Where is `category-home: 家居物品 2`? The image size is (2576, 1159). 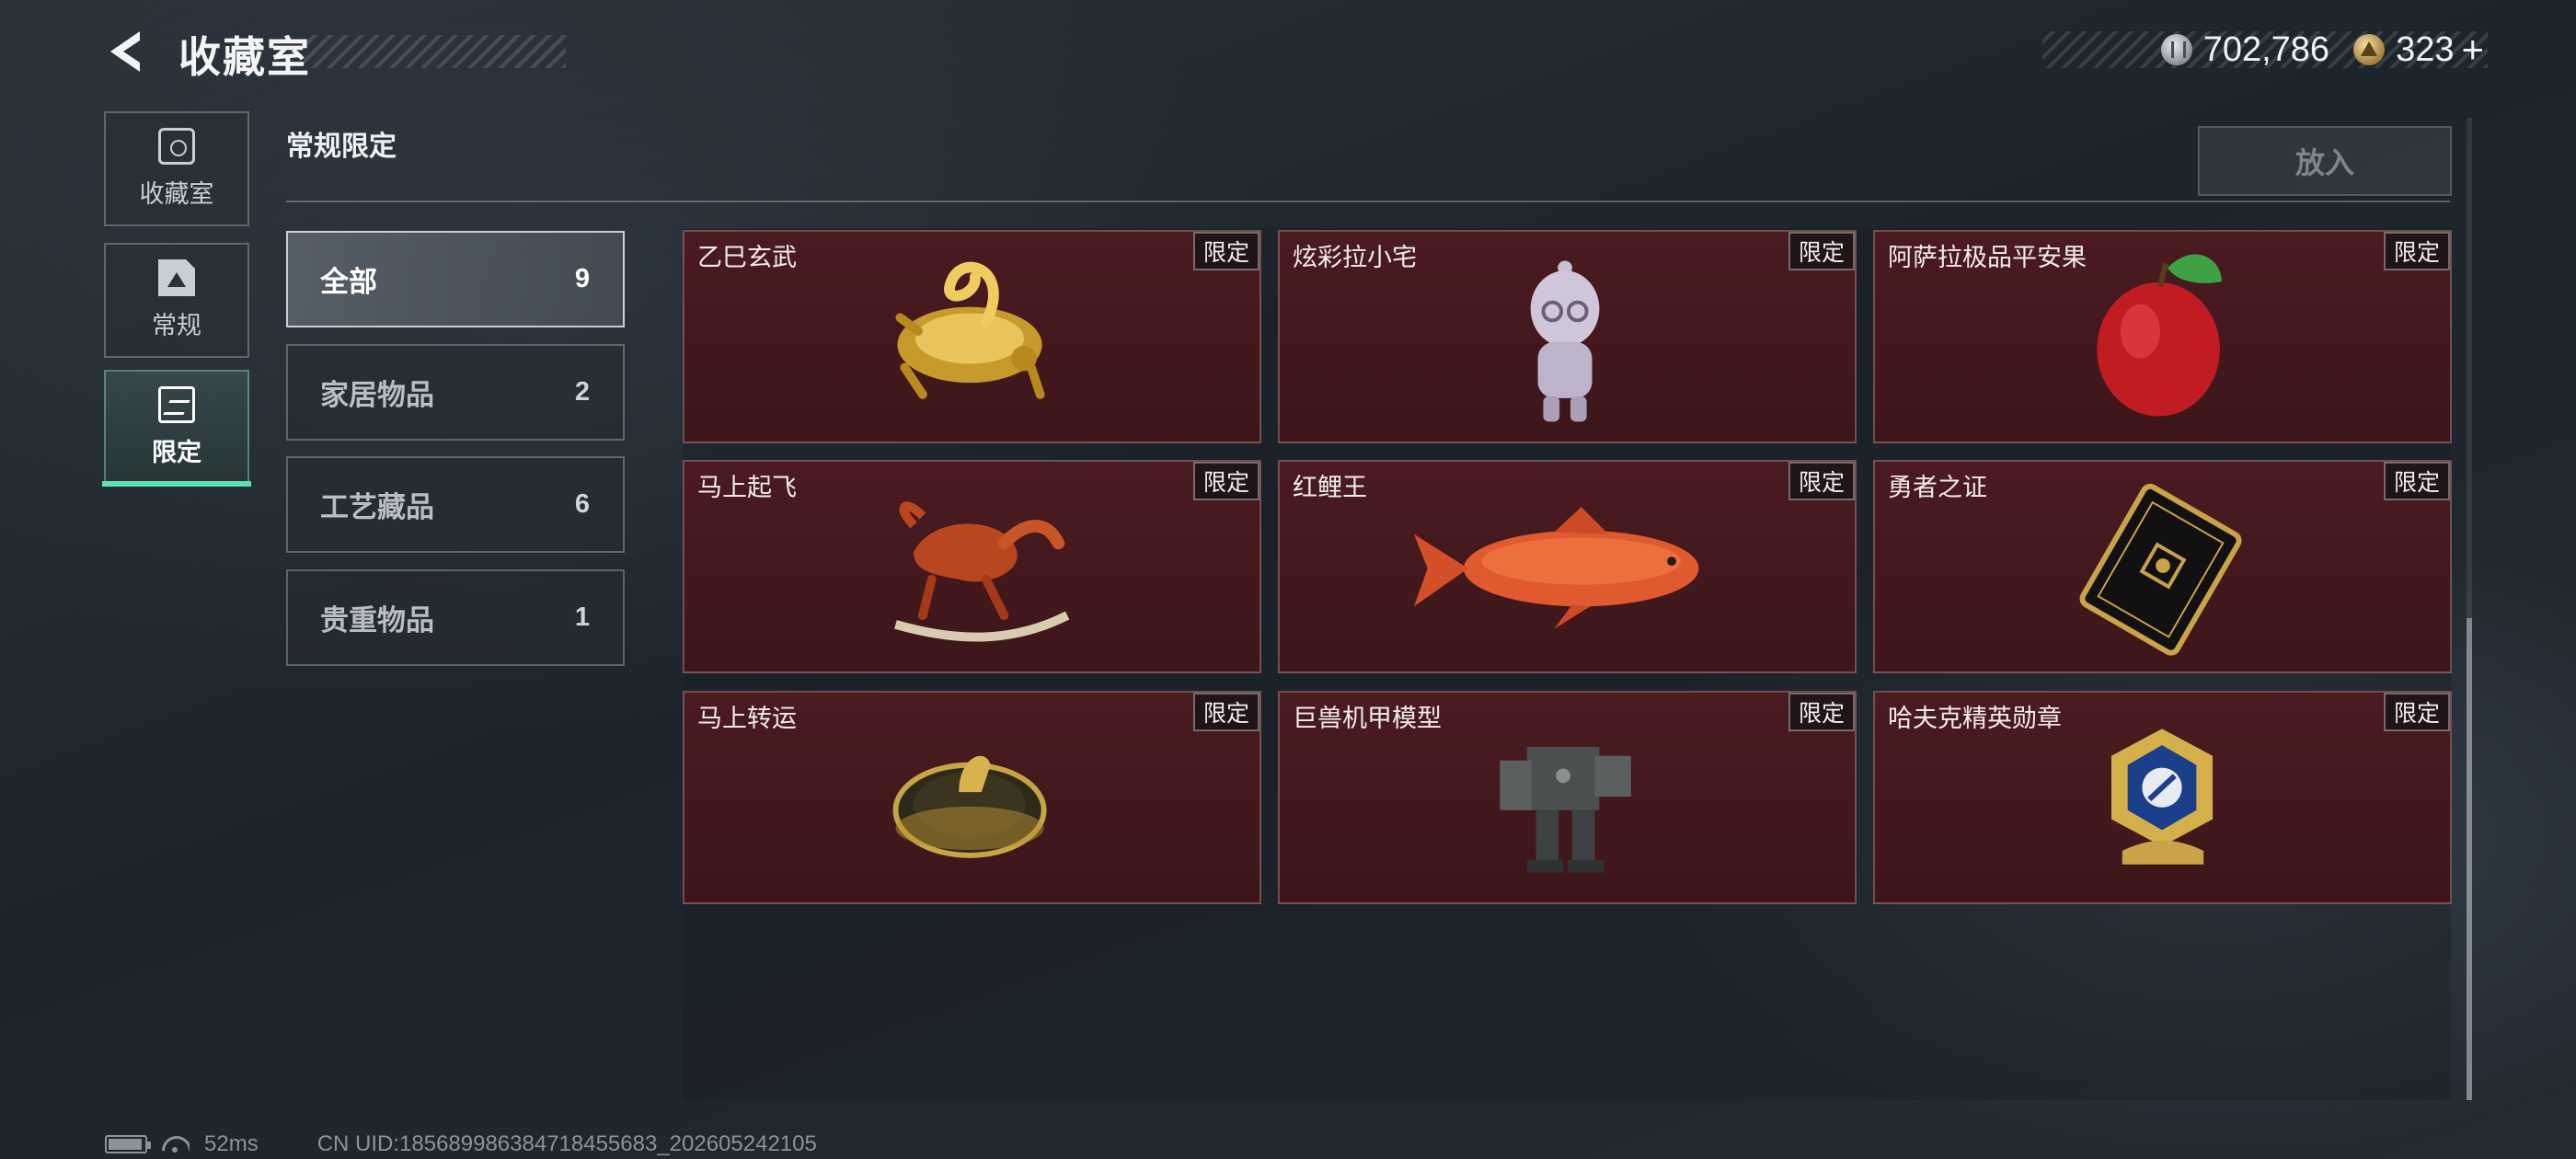
category-home: 家居物品 2 is located at coordinates (455, 392).